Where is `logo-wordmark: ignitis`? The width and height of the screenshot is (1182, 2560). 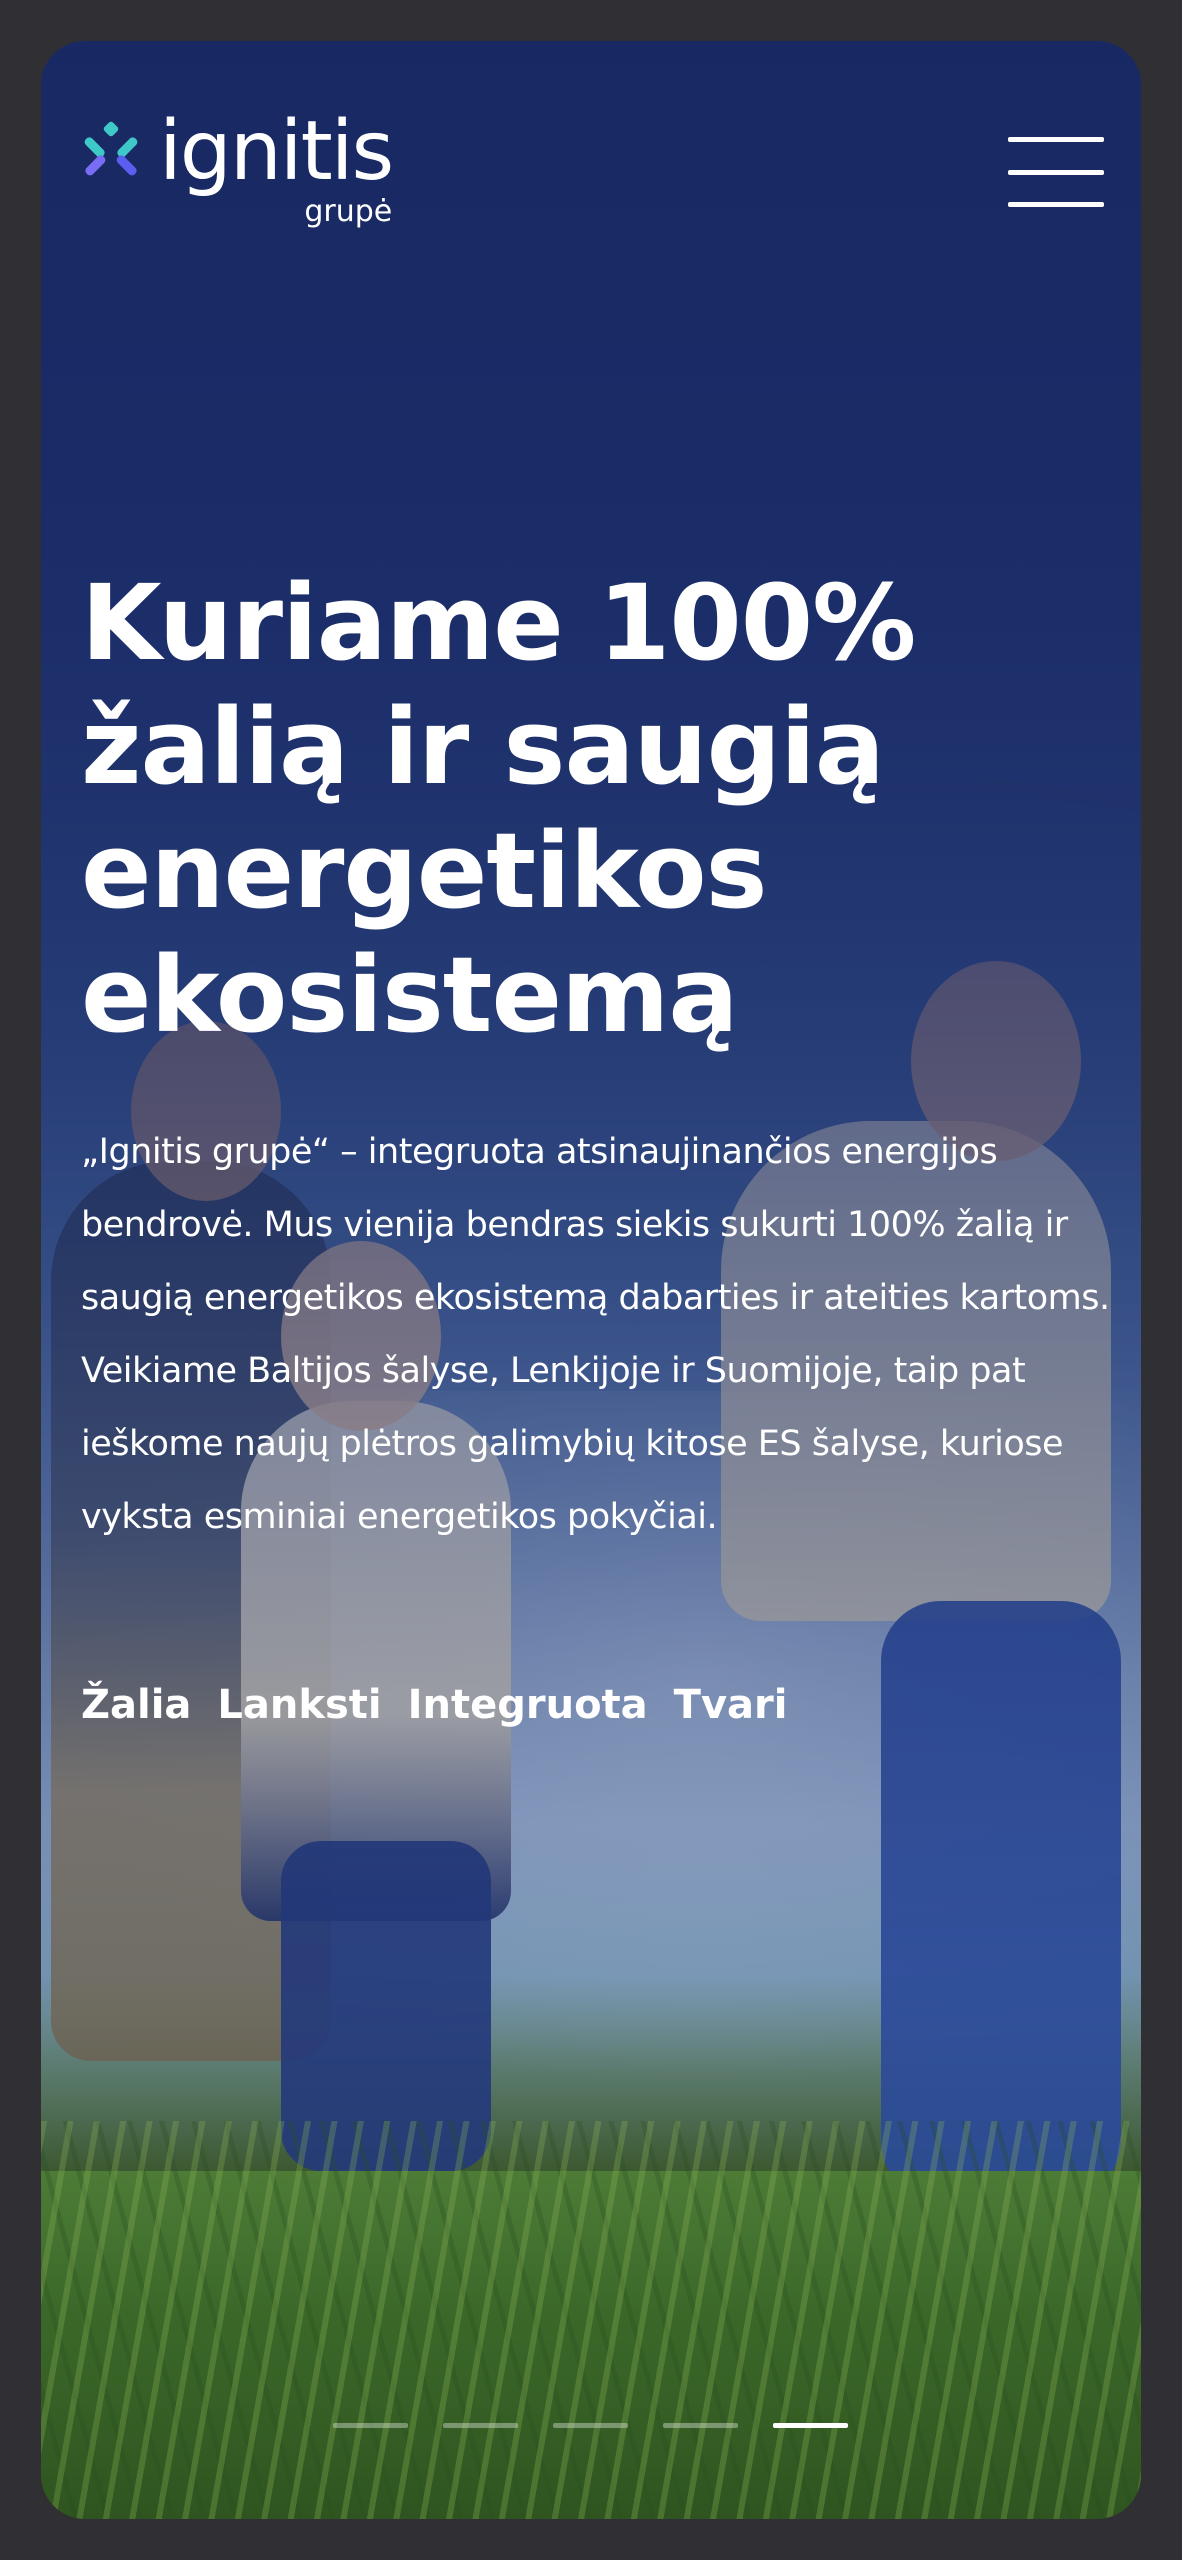 logo-wordmark: ignitis is located at coordinates (276, 151).